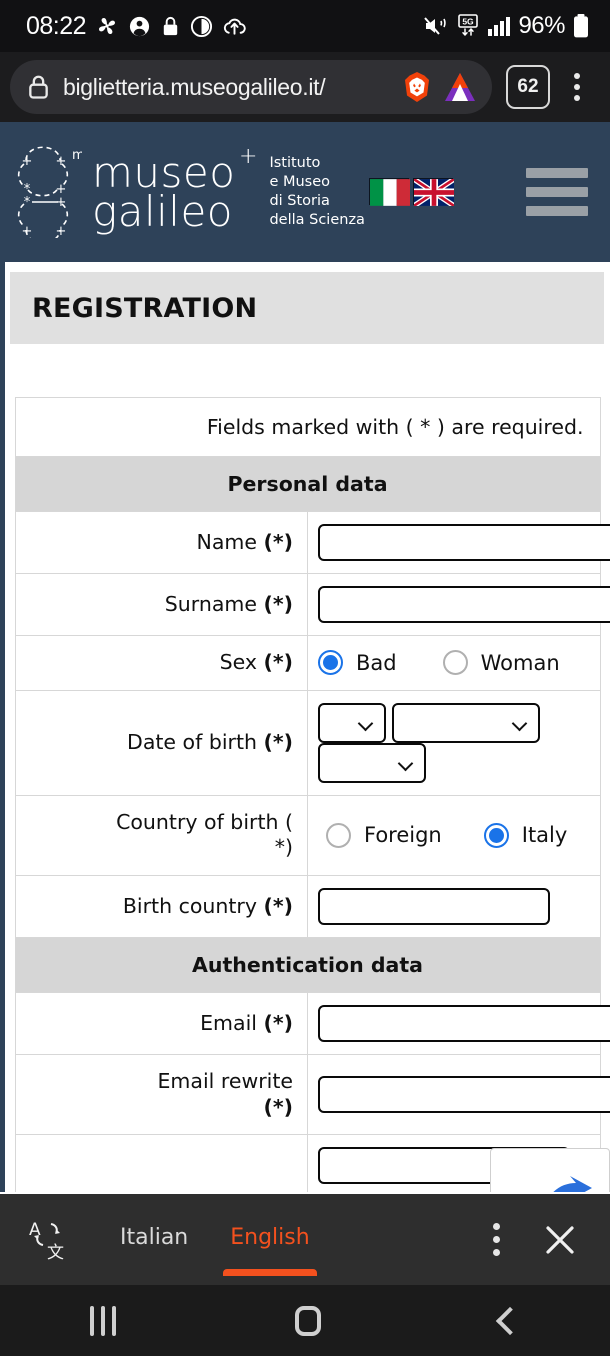 The height and width of the screenshot is (1356, 610). I want to click on surname-field-cell, so click(458, 604).